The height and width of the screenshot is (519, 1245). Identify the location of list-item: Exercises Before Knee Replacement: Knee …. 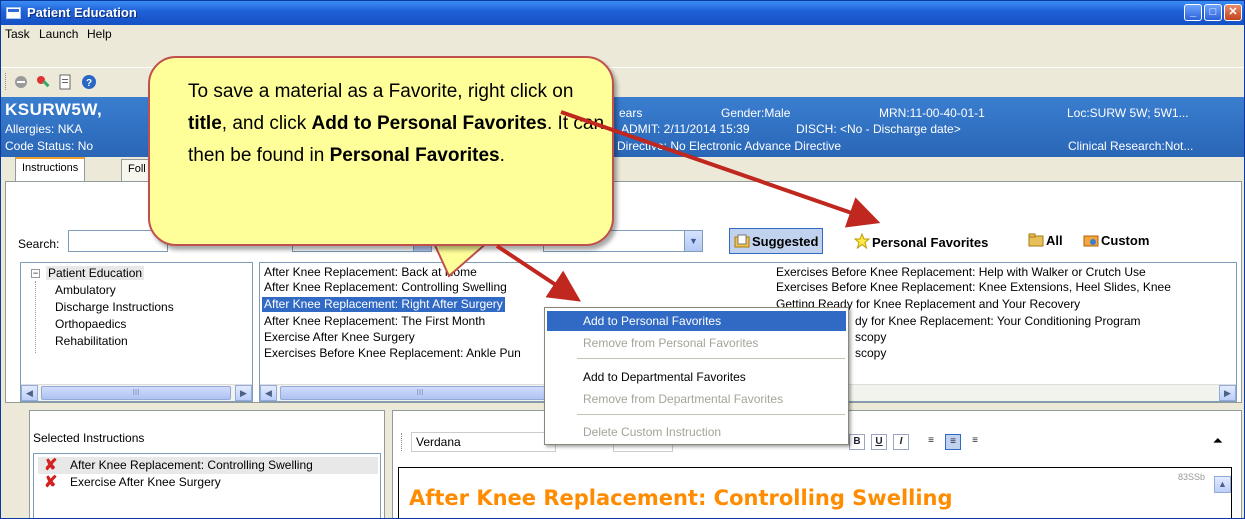
(973, 287).